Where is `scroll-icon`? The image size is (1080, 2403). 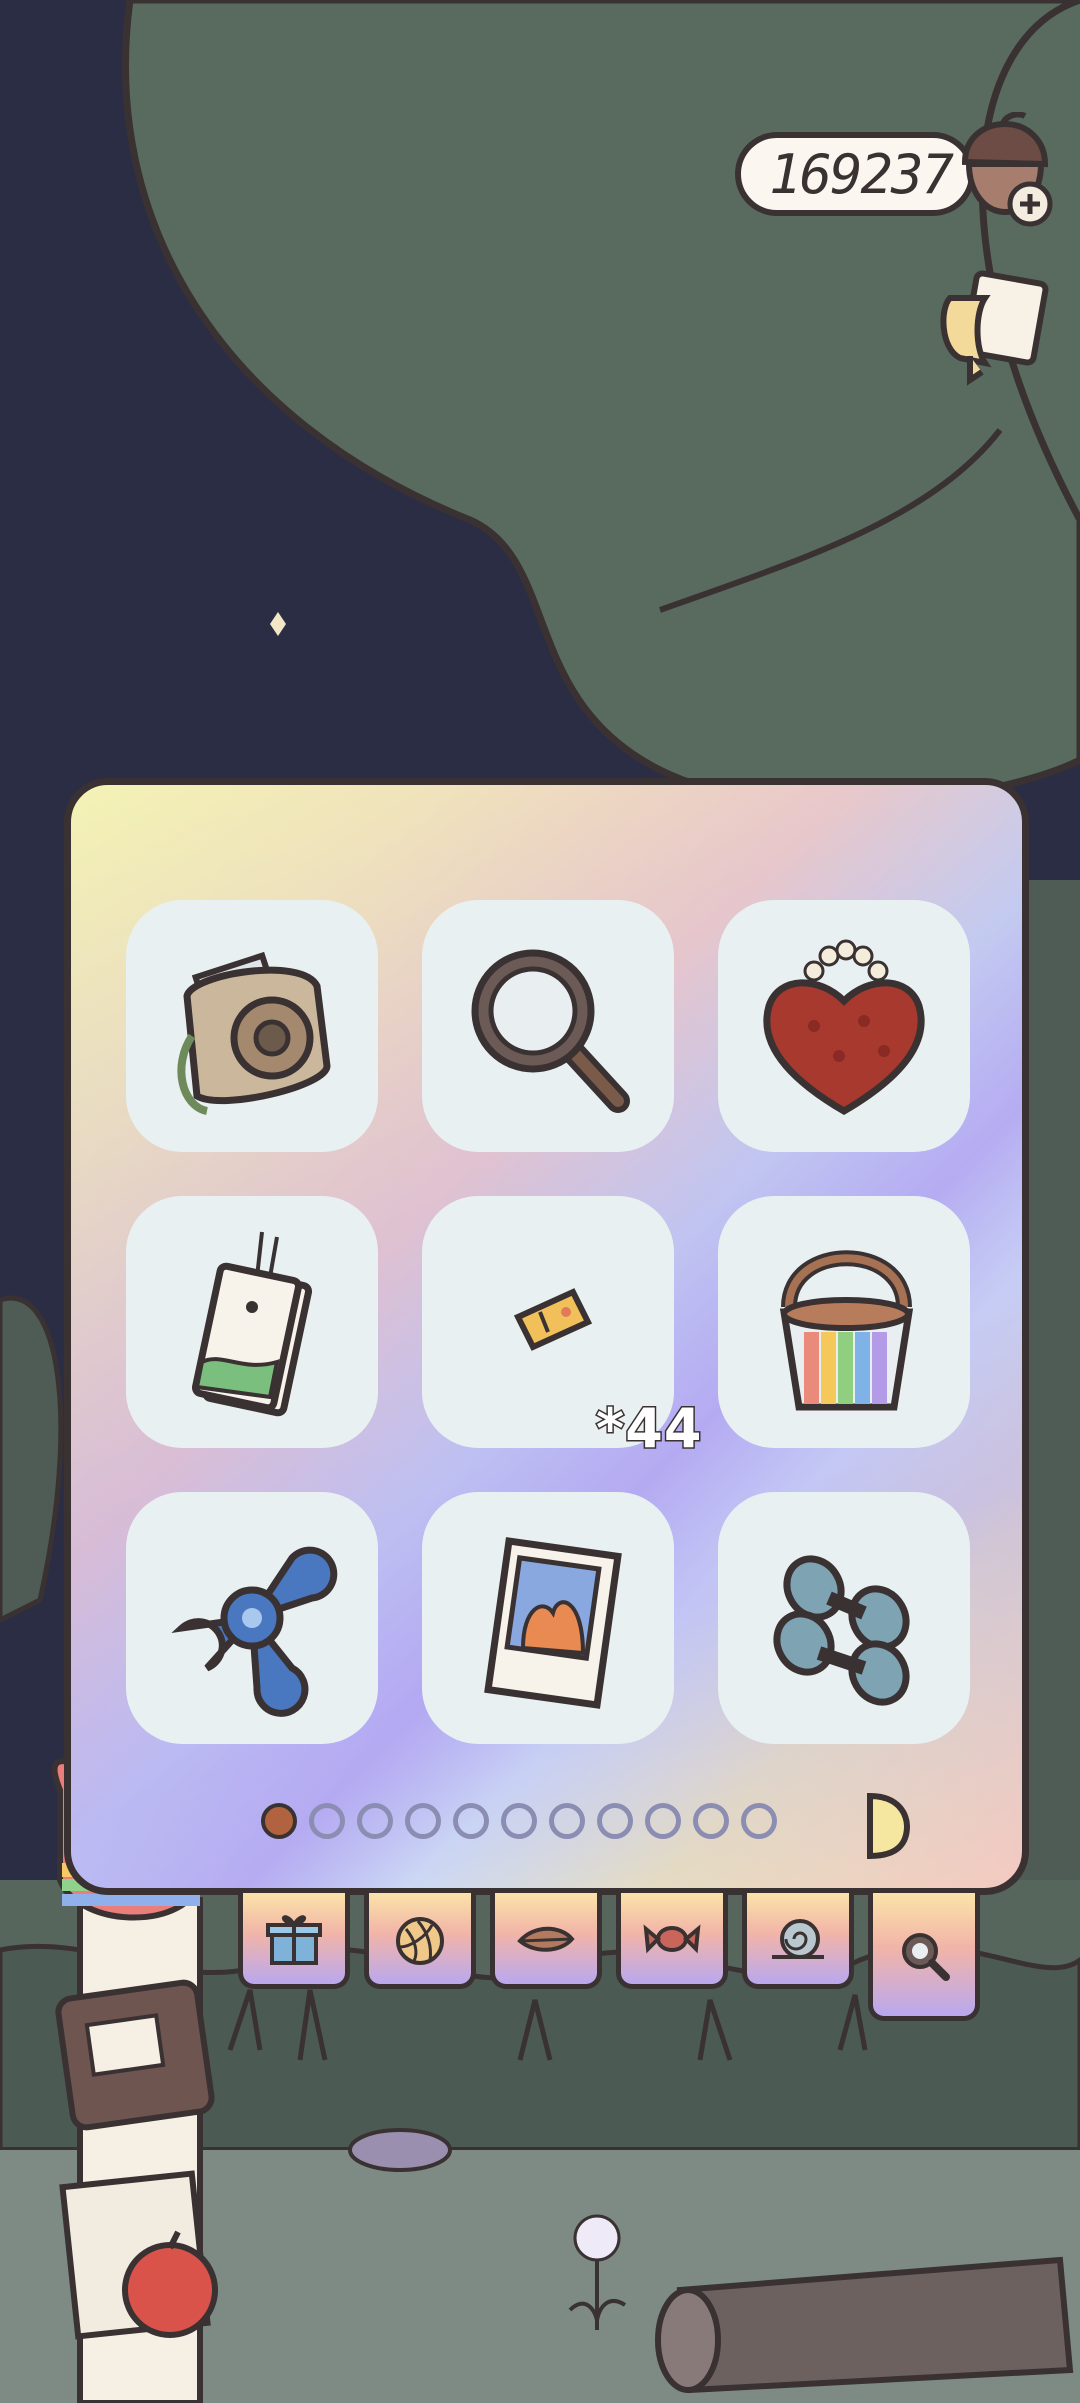
scroll-icon is located at coordinates (990, 328).